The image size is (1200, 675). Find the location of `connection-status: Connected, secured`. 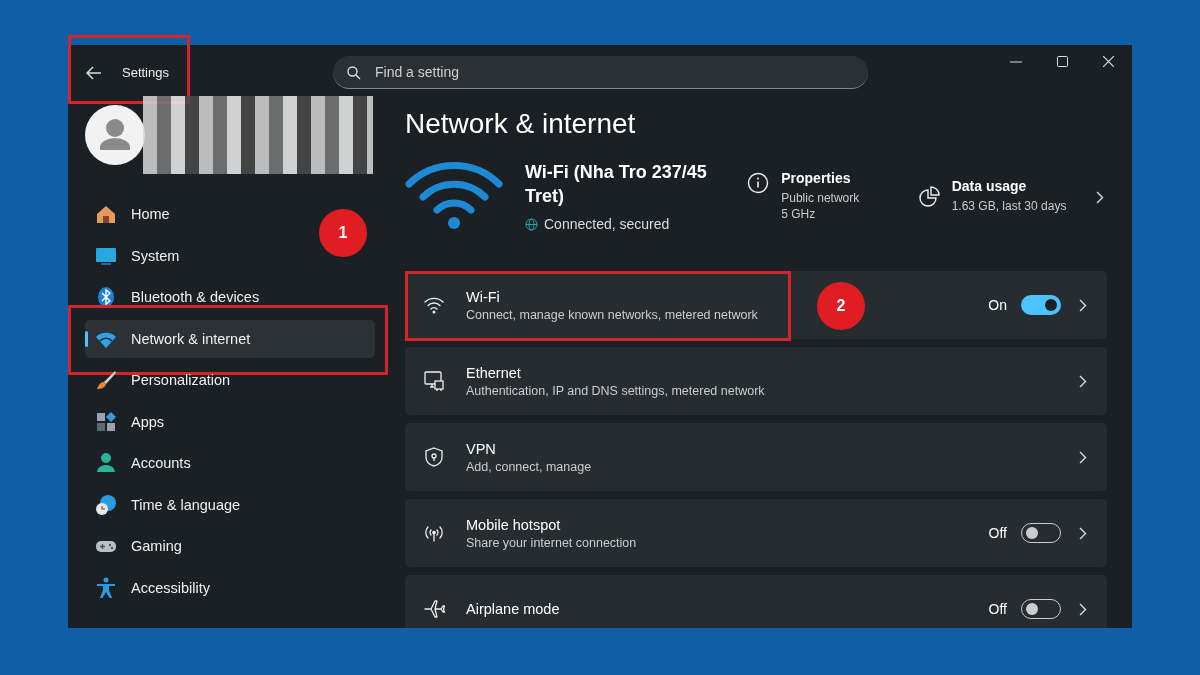

connection-status: Connected, secured is located at coordinates (607, 224).